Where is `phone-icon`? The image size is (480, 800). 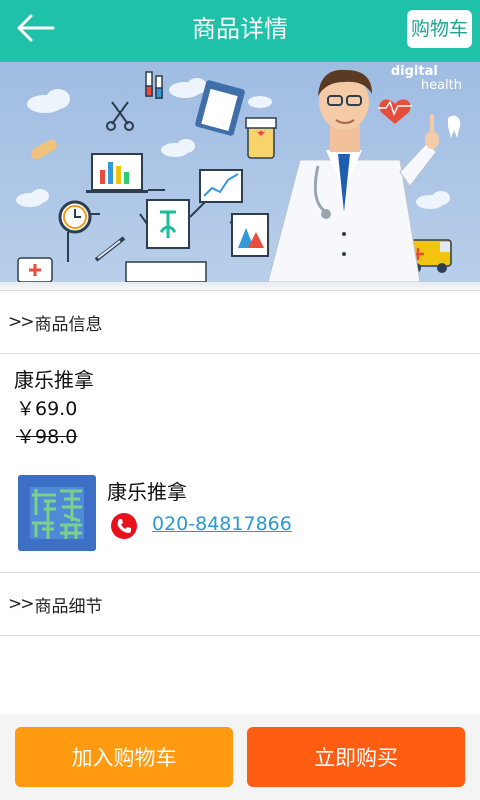 phone-icon is located at coordinates (124, 526).